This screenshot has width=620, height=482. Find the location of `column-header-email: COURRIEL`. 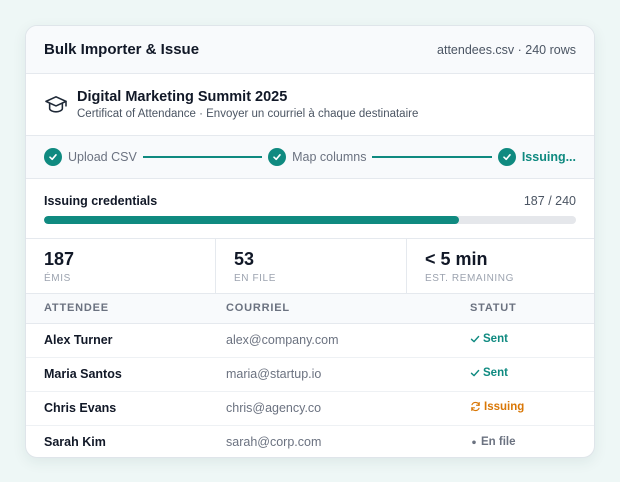

column-header-email: COURRIEL is located at coordinates (330, 309).